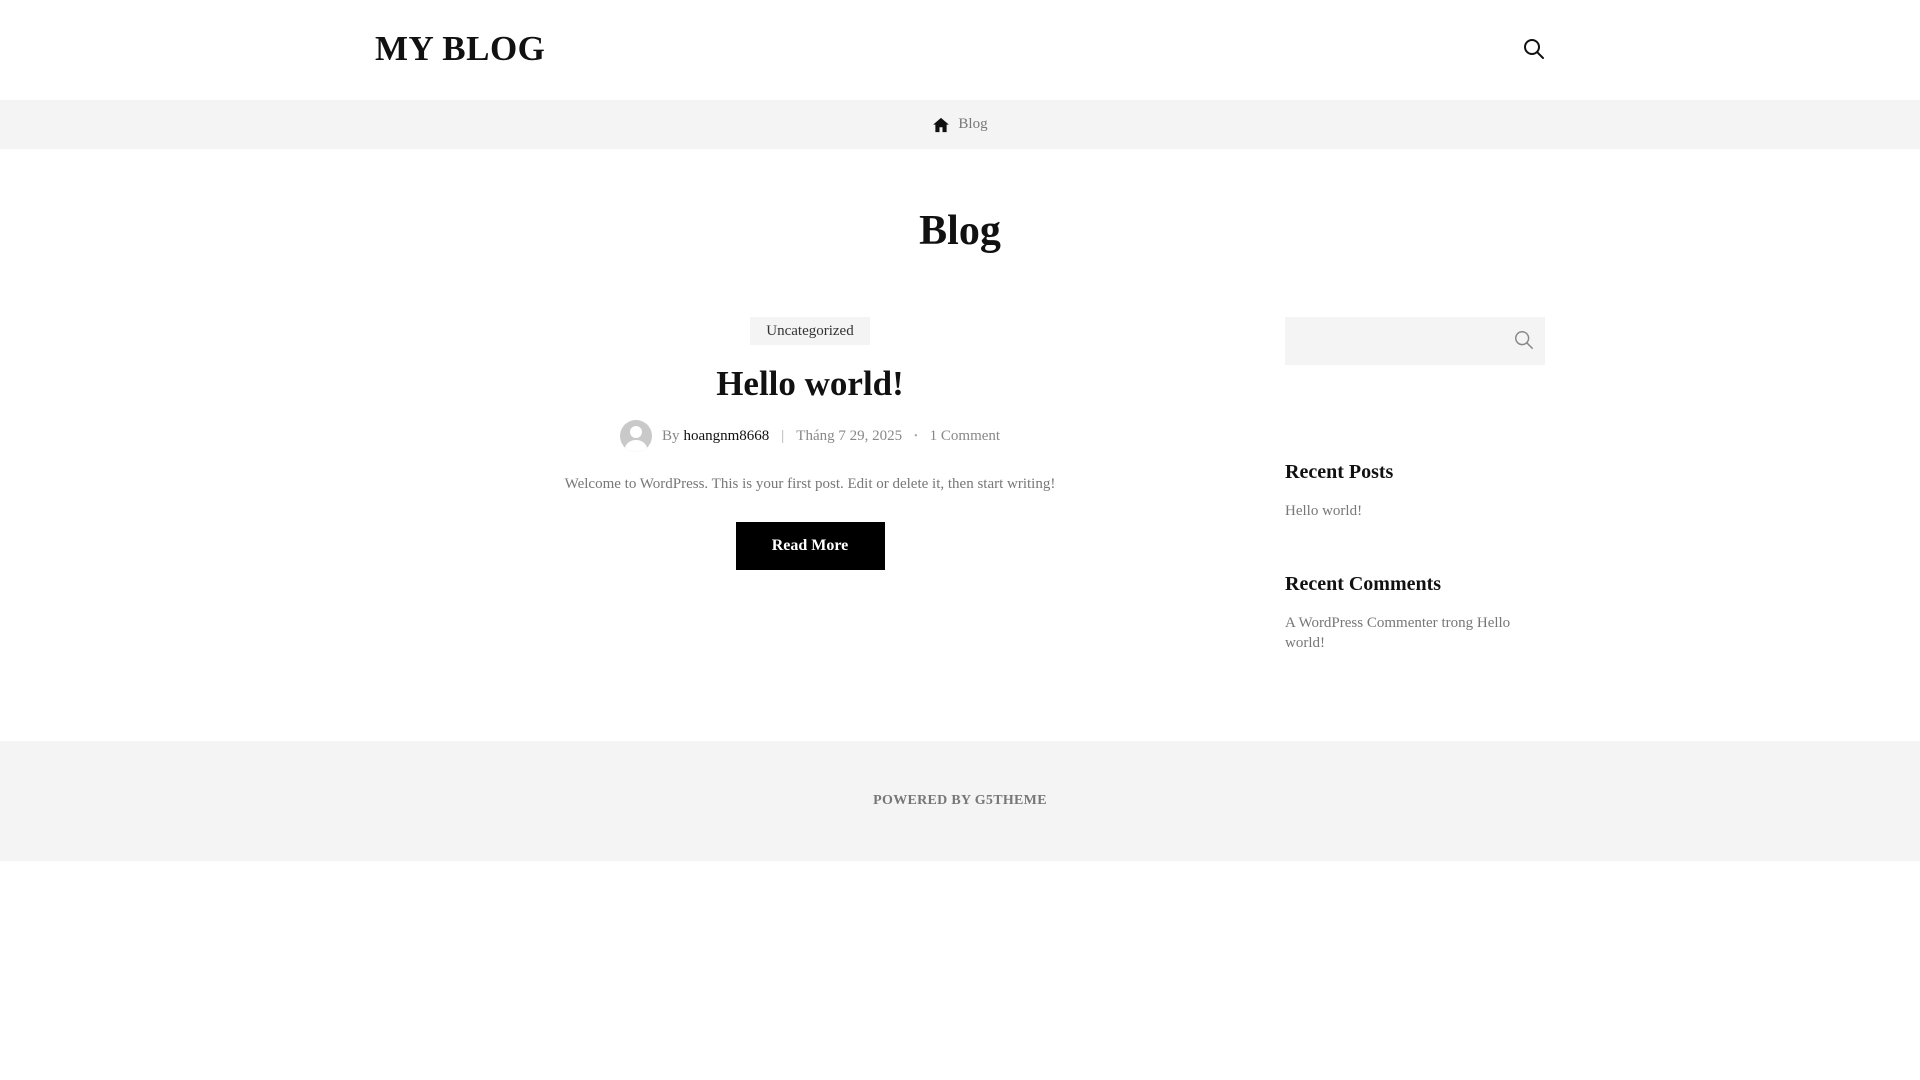 The width and height of the screenshot is (1920, 1080). Describe the element at coordinates (960, 231) in the screenshot. I see `page-title: Blog` at that location.